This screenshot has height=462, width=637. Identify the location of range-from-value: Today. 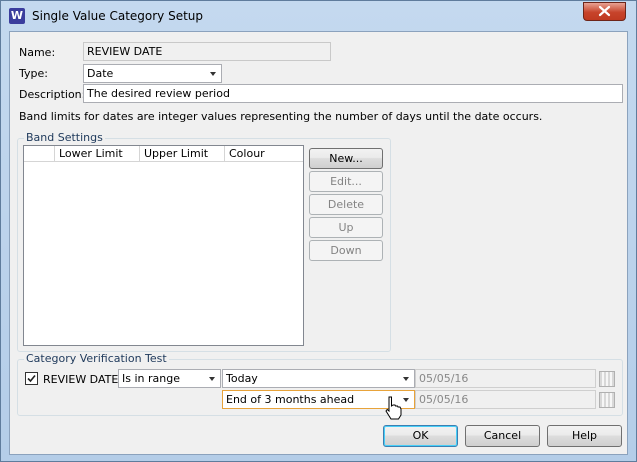
(242, 378).